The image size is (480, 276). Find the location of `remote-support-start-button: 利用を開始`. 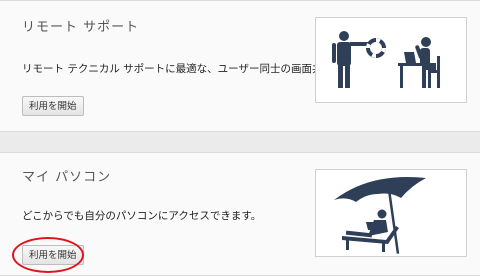

remote-support-start-button: 利用を開始 is located at coordinates (53, 106).